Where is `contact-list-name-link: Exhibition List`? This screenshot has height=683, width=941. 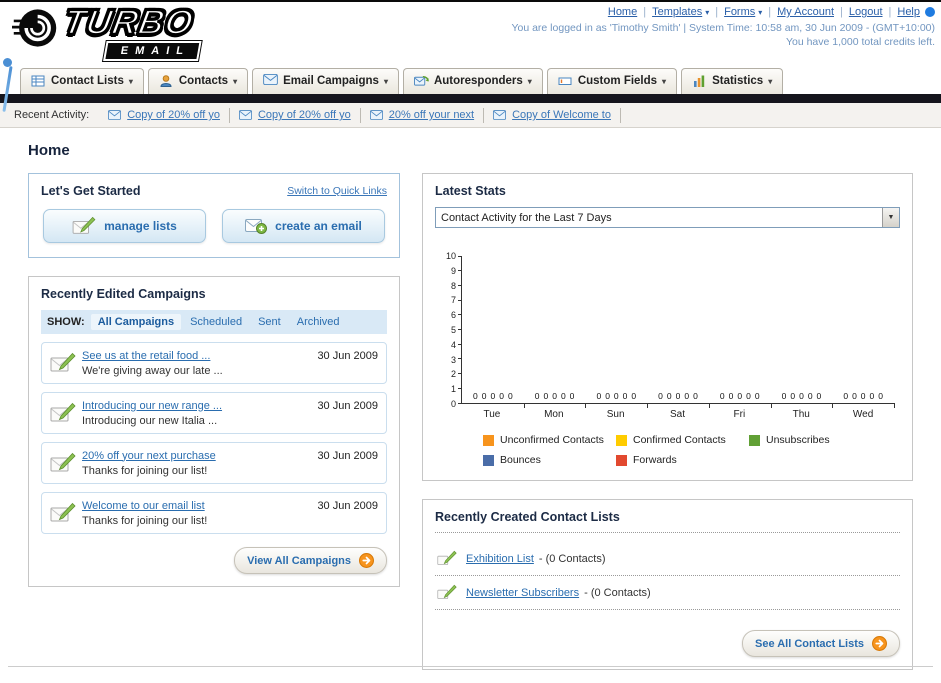
contact-list-name-link: Exhibition List is located at coordinates (500, 559).